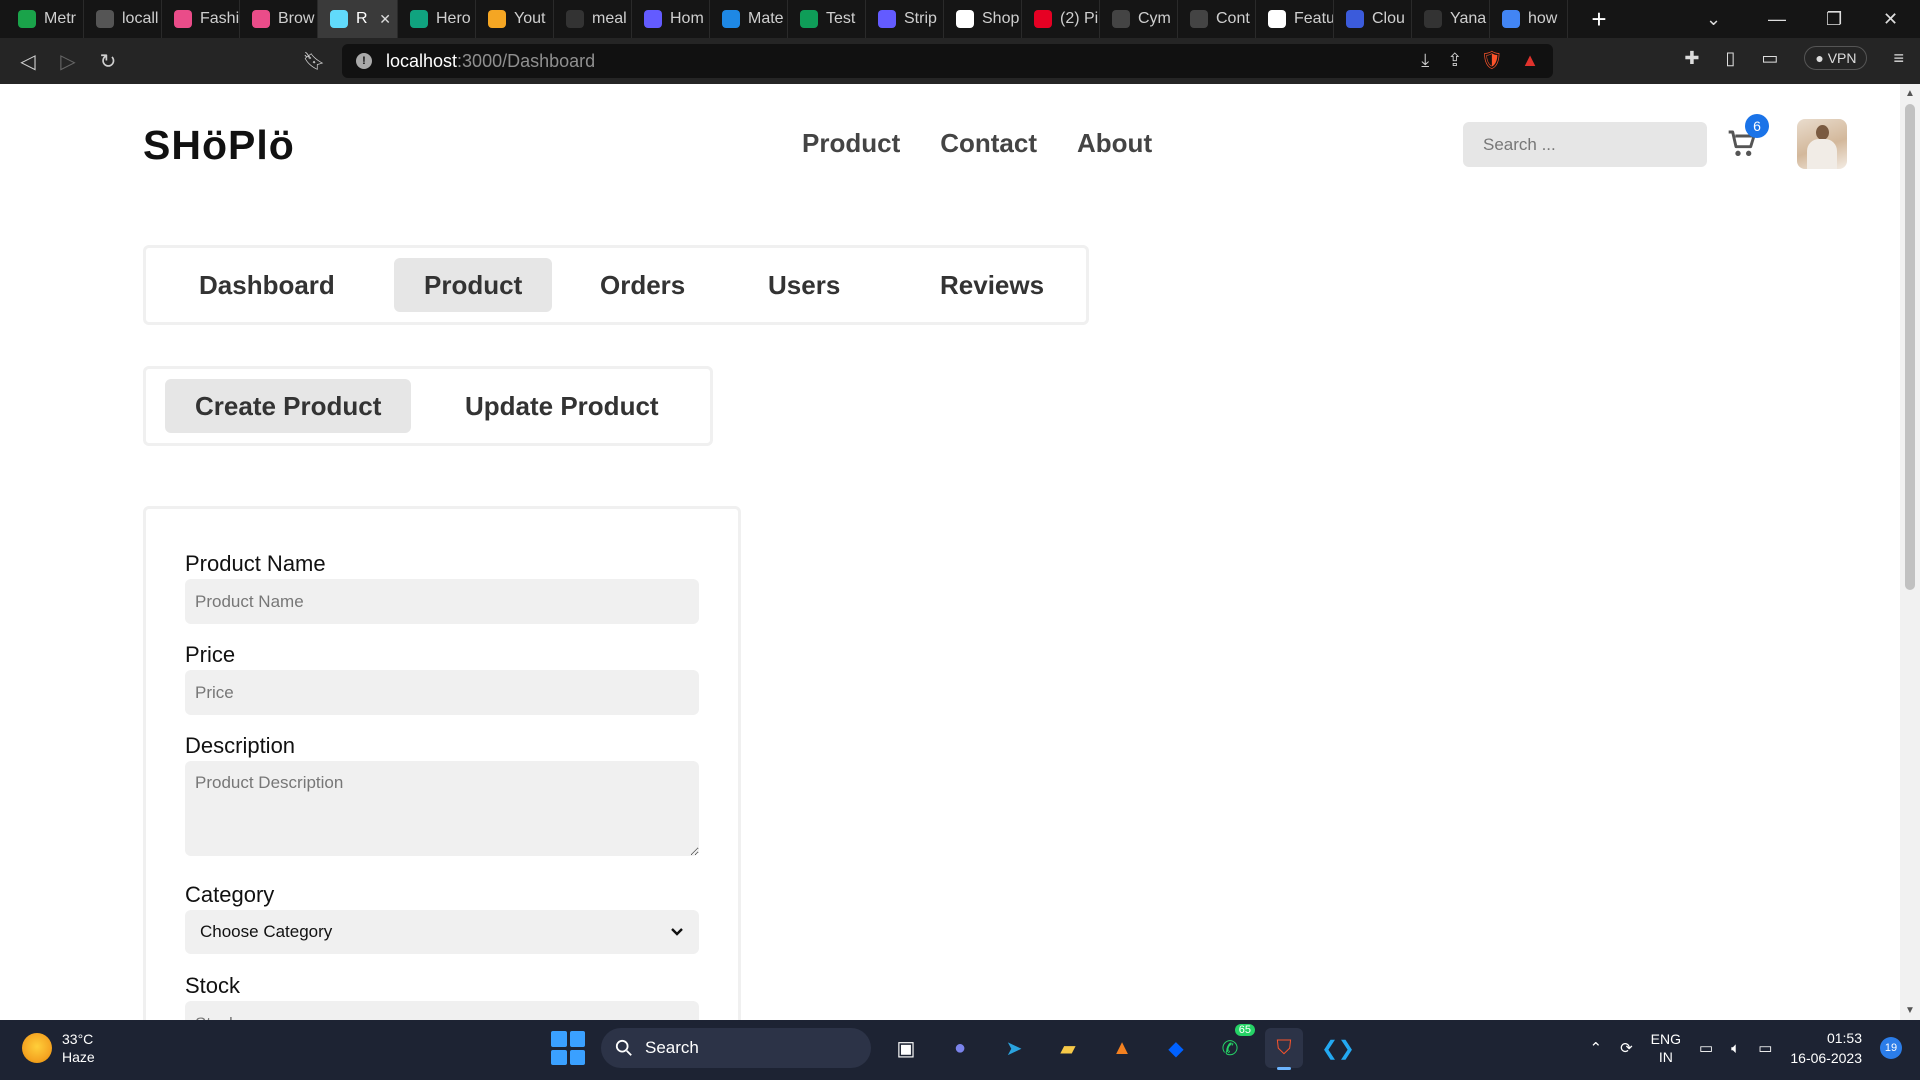  Describe the element at coordinates (442, 1010) in the screenshot. I see `stock-input` at that location.